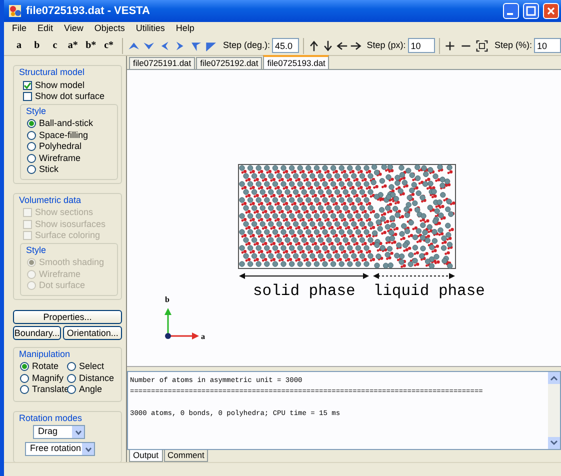 The width and height of the screenshot is (561, 476). What do you see at coordinates (554, 443) in the screenshot?
I see `scroll-down-icon` at bounding box center [554, 443].